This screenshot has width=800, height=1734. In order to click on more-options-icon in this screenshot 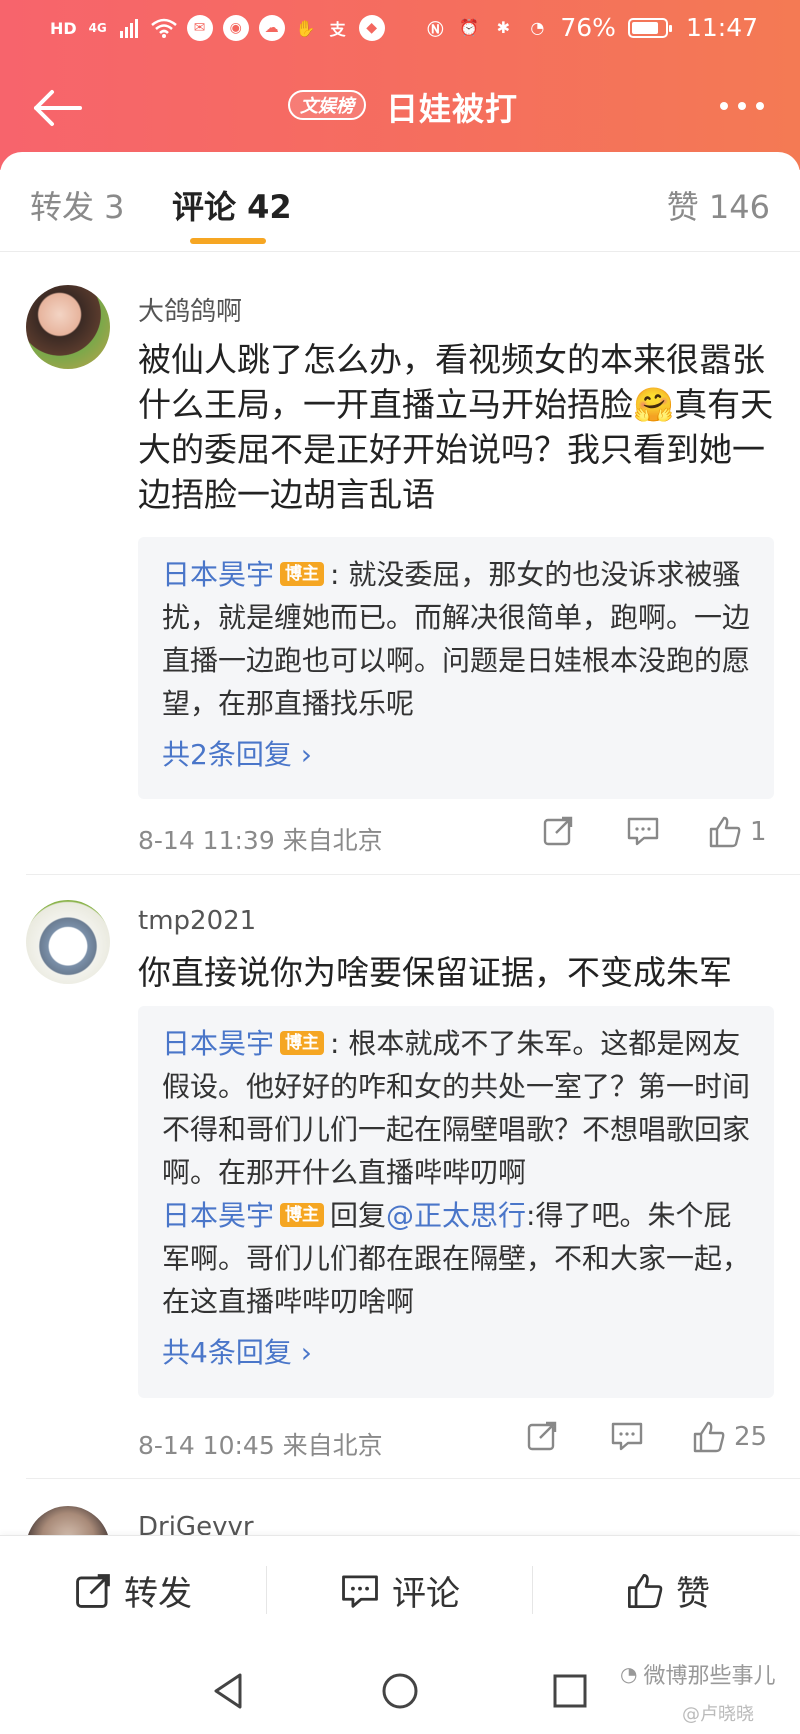, I will do `click(742, 106)`.